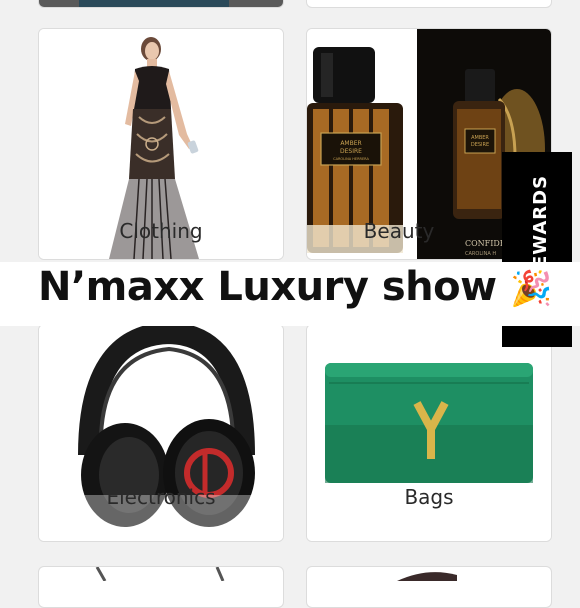 This screenshot has height=608, width=580. What do you see at coordinates (161, 587) in the screenshot?
I see `category-card-bottom-left-partial` at bounding box center [161, 587].